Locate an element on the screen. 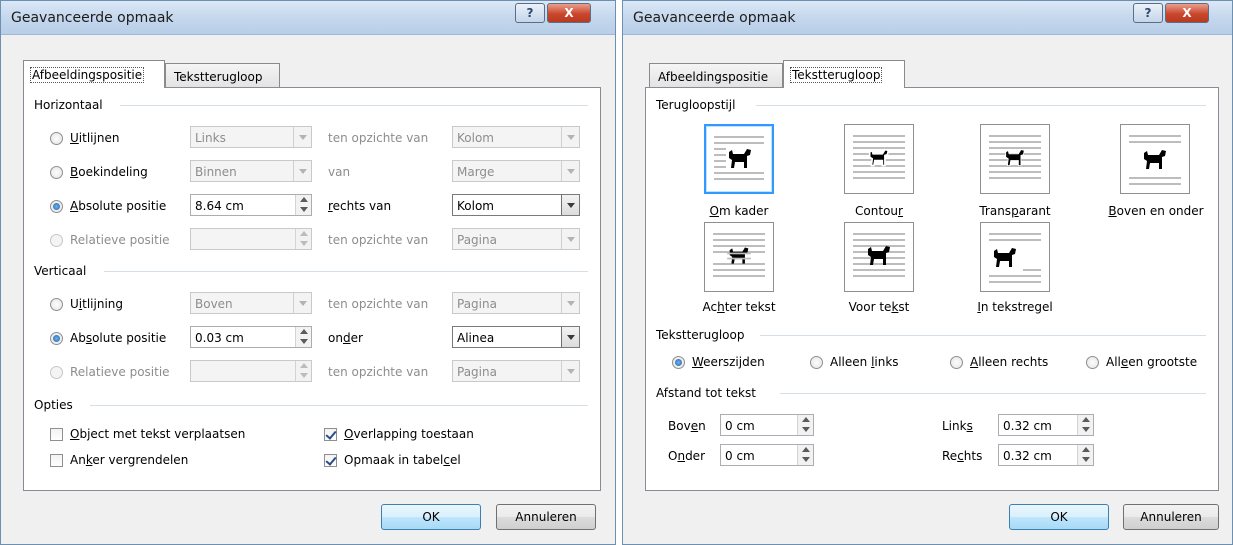 The image size is (1233, 545). vertical-alignment-relative-select: Pagina is located at coordinates (516, 303).